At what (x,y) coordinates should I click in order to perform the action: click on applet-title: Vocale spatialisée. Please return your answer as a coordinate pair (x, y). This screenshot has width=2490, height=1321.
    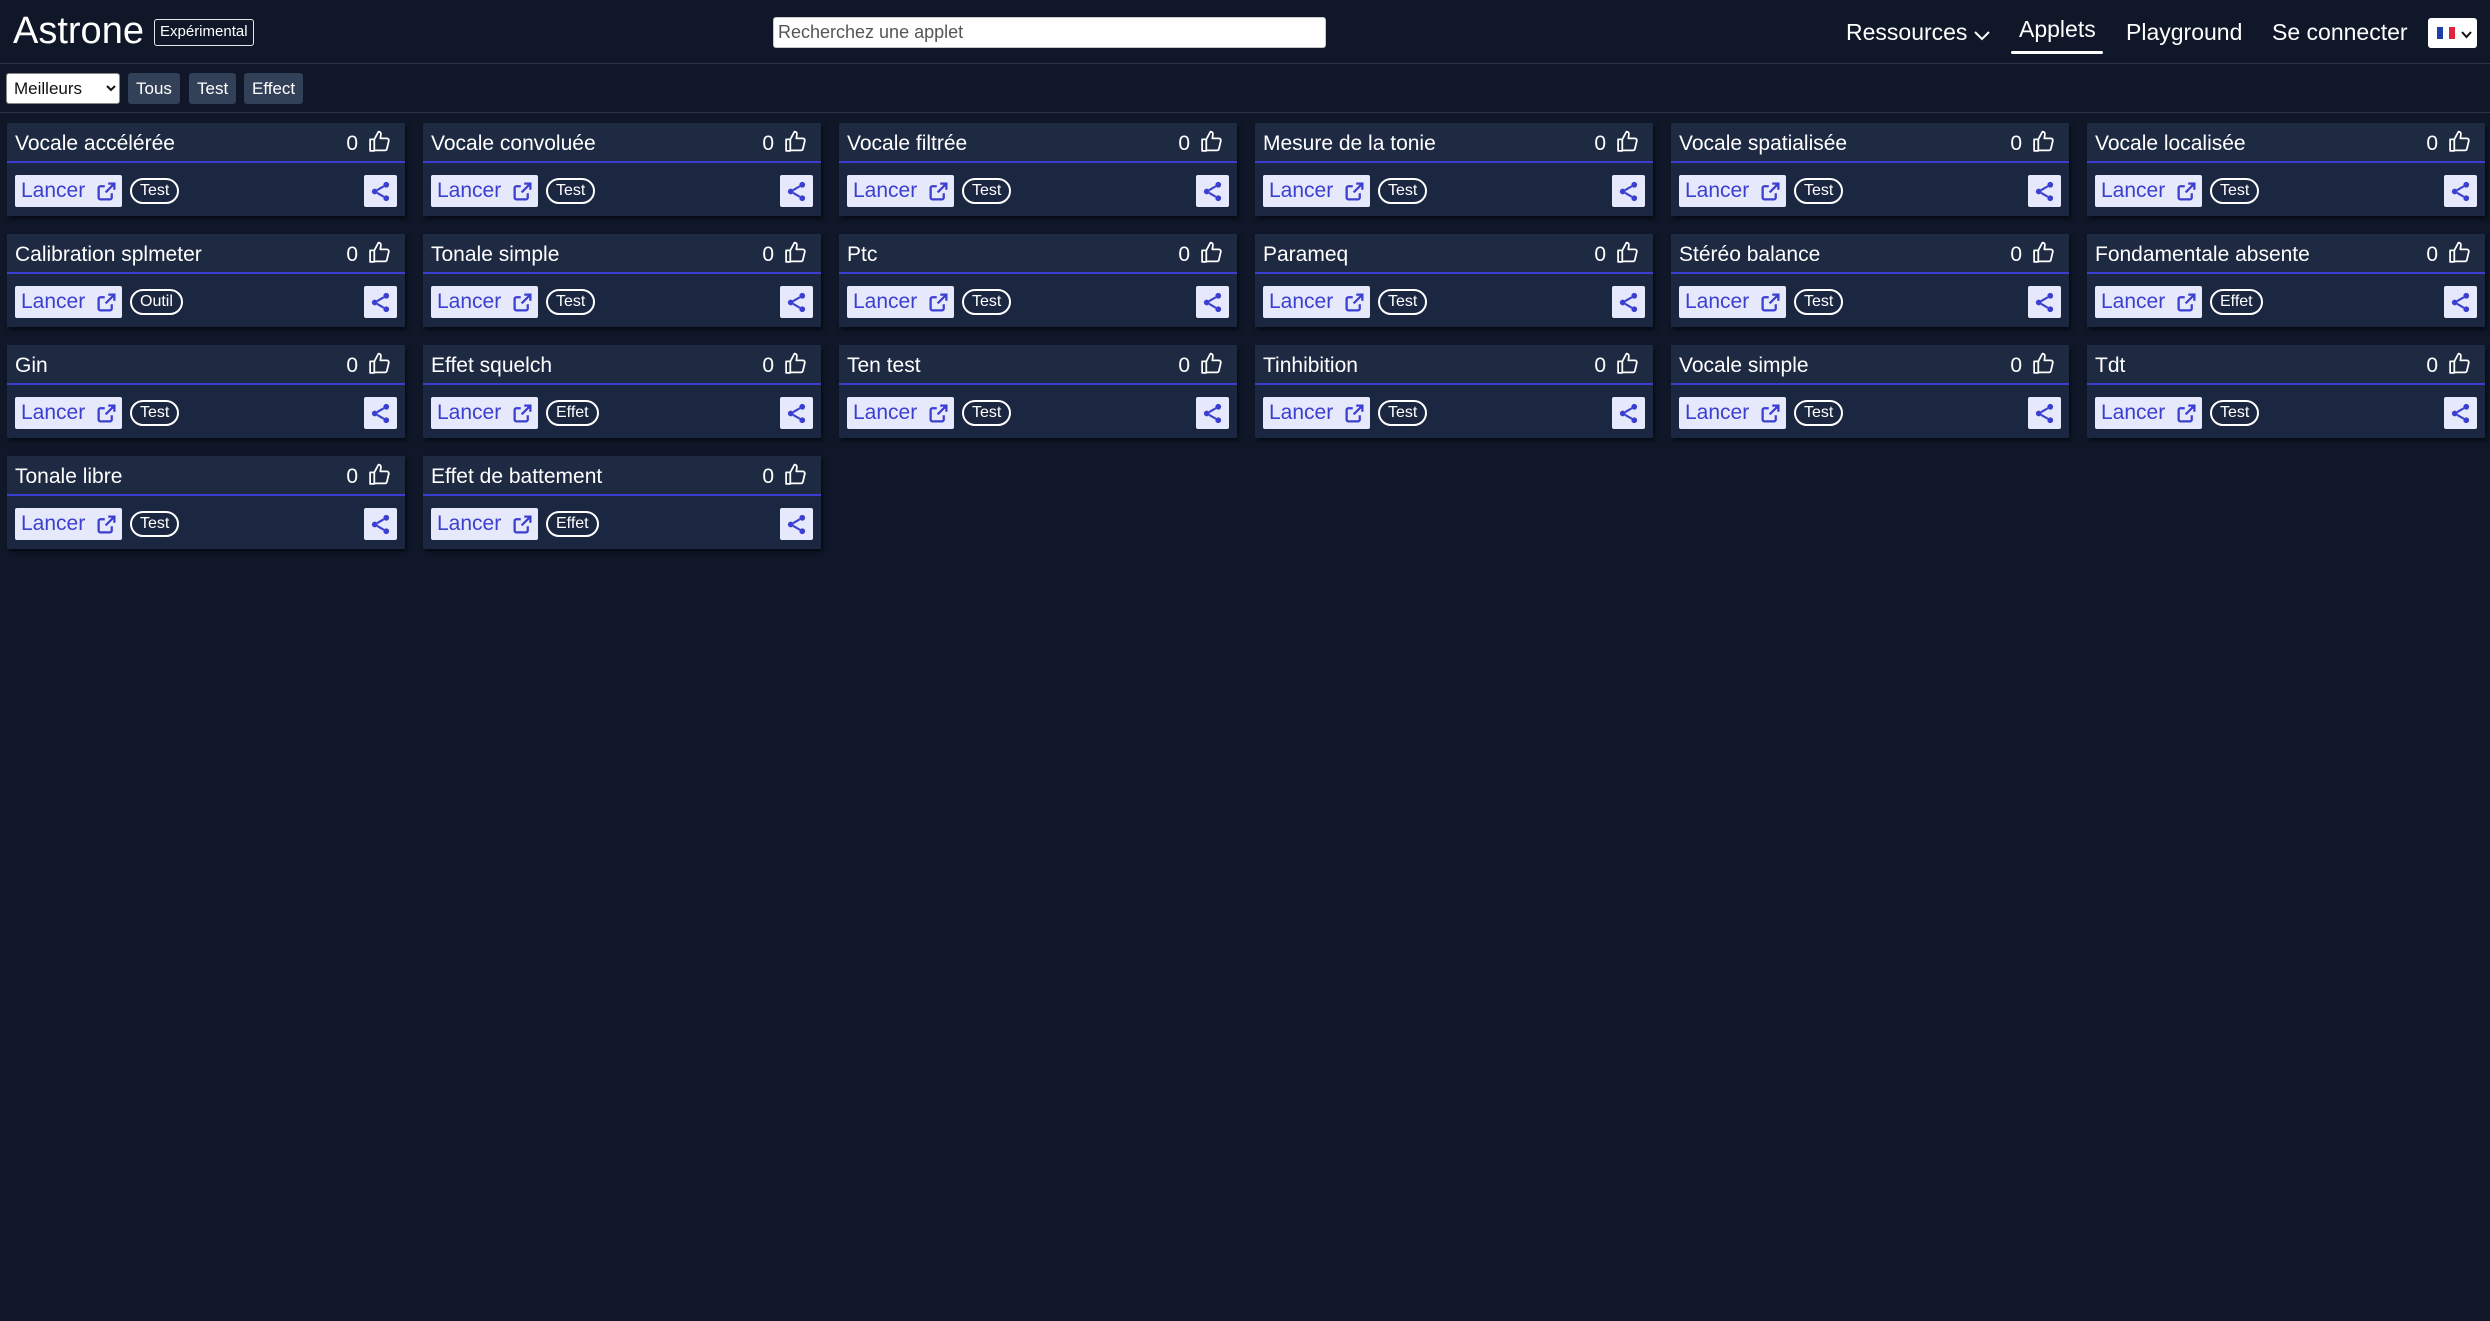
    Looking at the image, I should click on (1763, 143).